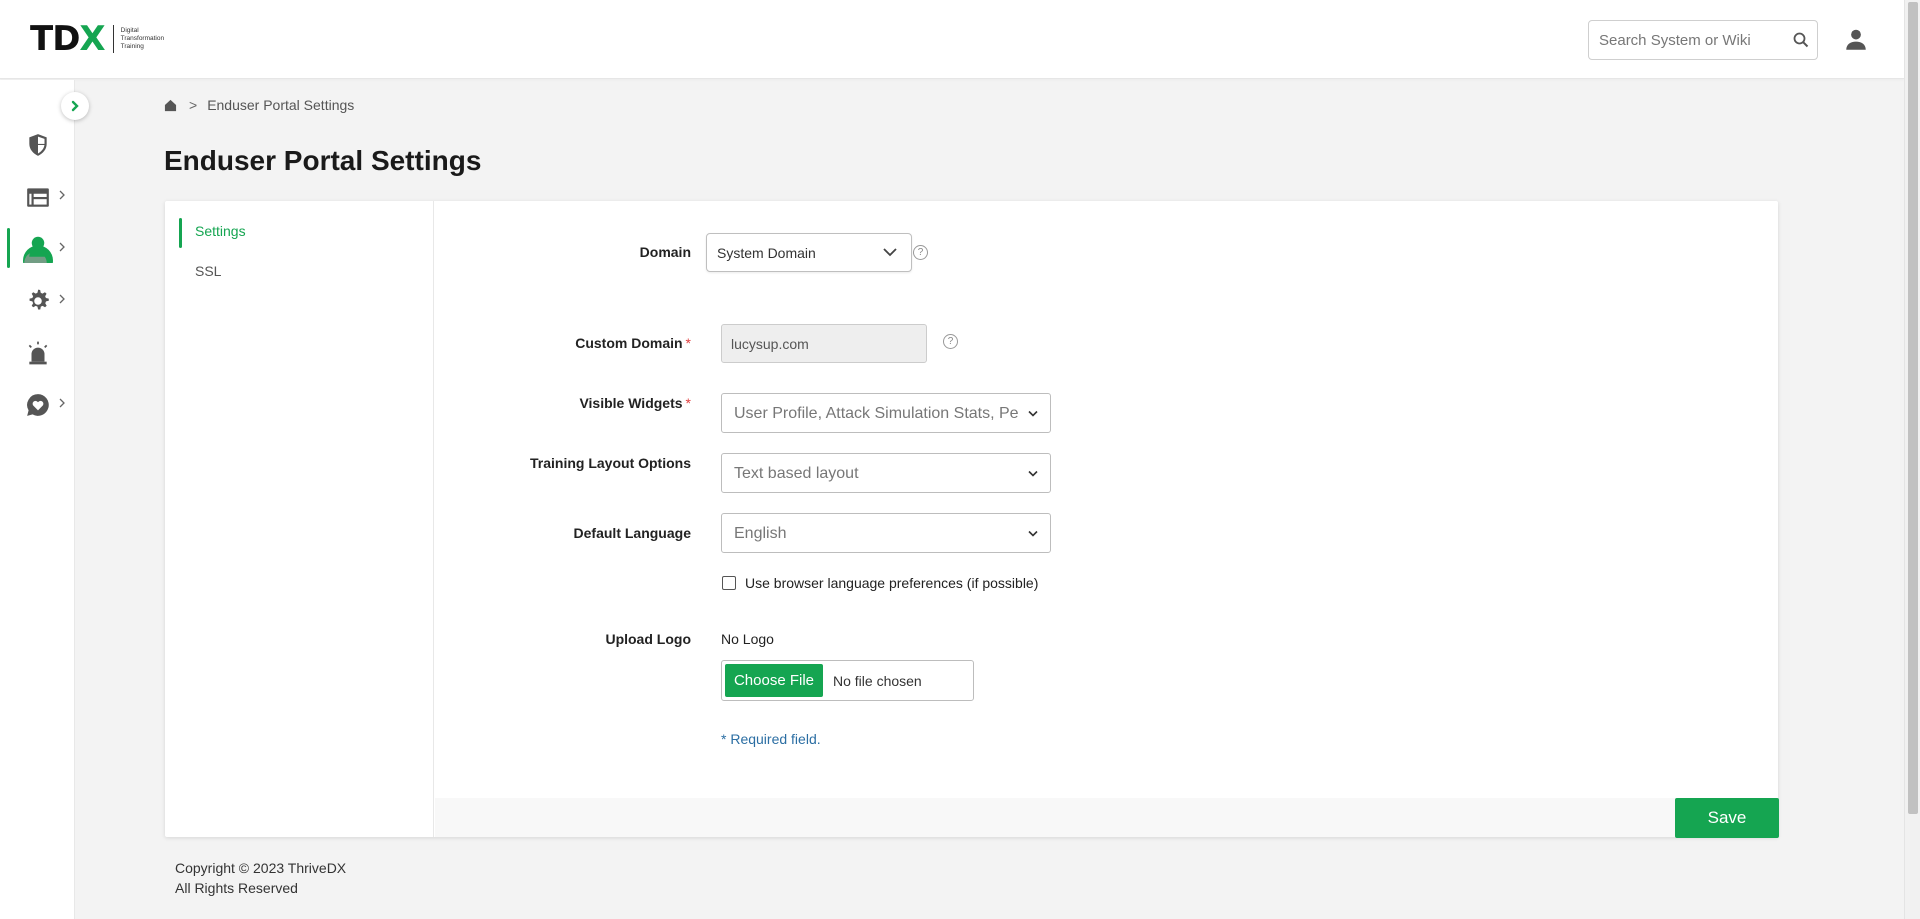 The image size is (1920, 919). What do you see at coordinates (648, 639) in the screenshot?
I see `upload-logo-label: Upload Logo` at bounding box center [648, 639].